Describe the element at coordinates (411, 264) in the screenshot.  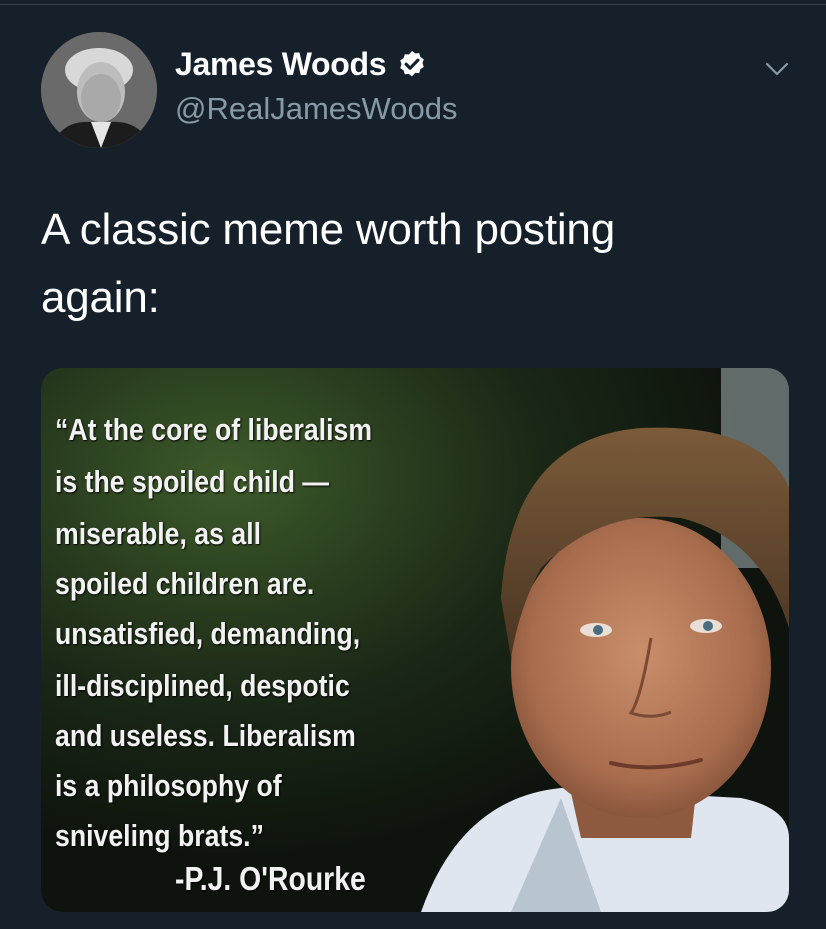
I see `tweet-text: A classic meme worth posting again:` at that location.